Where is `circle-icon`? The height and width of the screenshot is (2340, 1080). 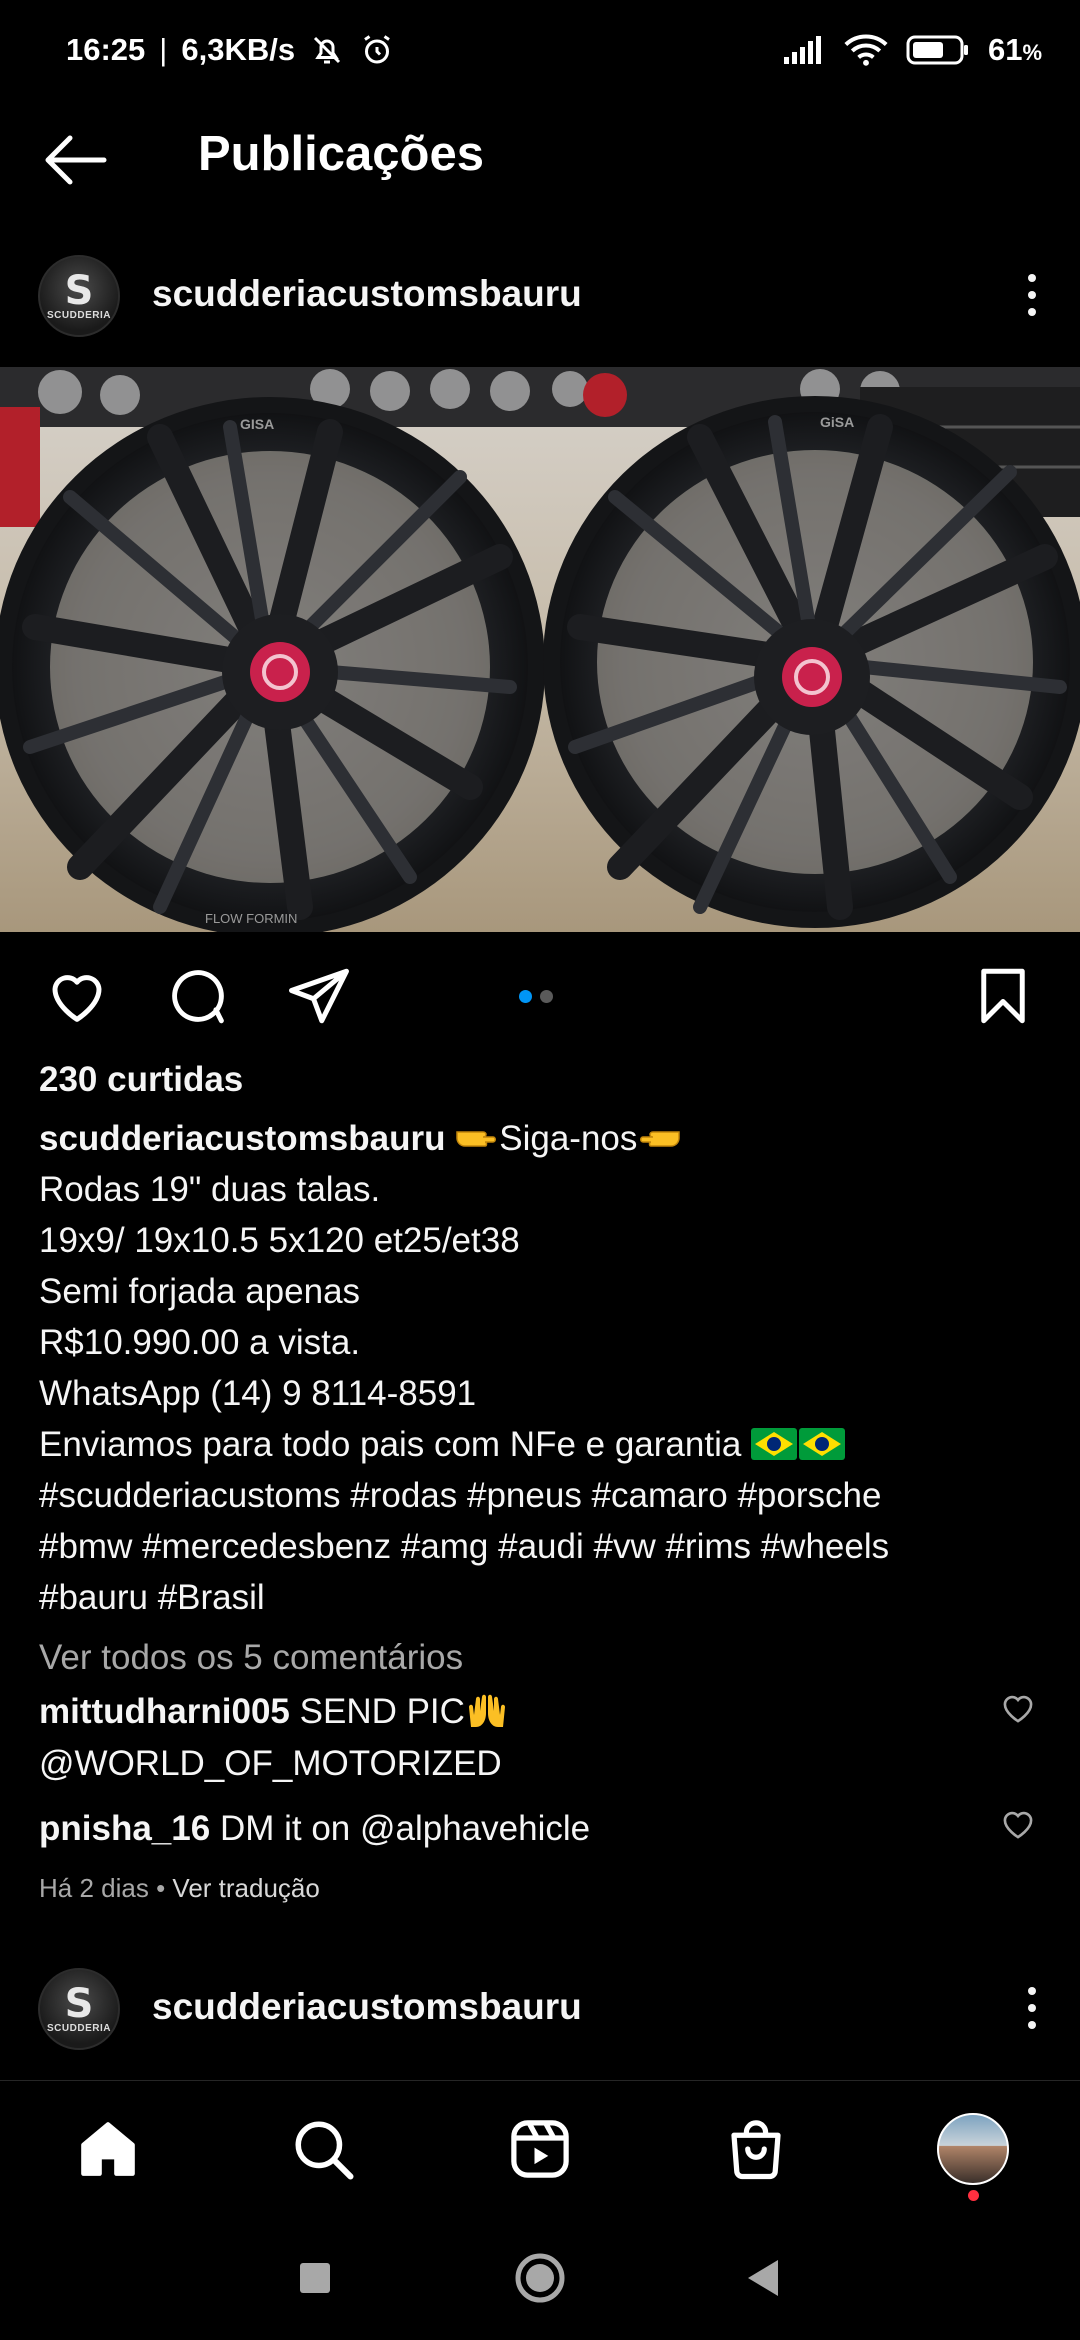 circle-icon is located at coordinates (540, 2278).